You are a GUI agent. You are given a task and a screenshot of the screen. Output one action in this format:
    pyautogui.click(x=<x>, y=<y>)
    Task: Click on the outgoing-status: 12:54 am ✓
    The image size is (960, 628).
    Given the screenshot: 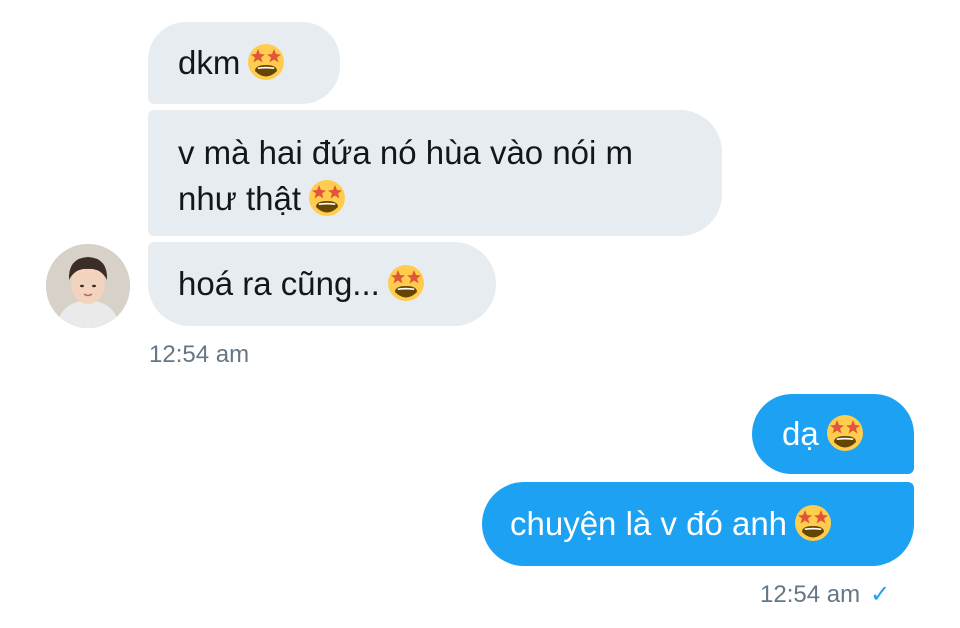 What is the action you would take?
    pyautogui.click(x=825, y=594)
    